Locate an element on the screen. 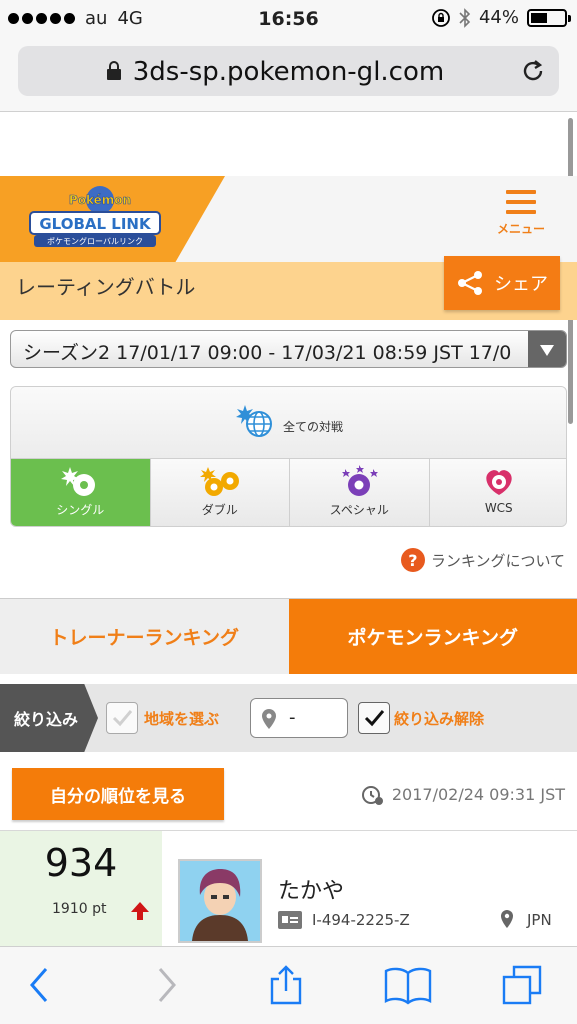  bluetooth-icon is located at coordinates (465, 17).